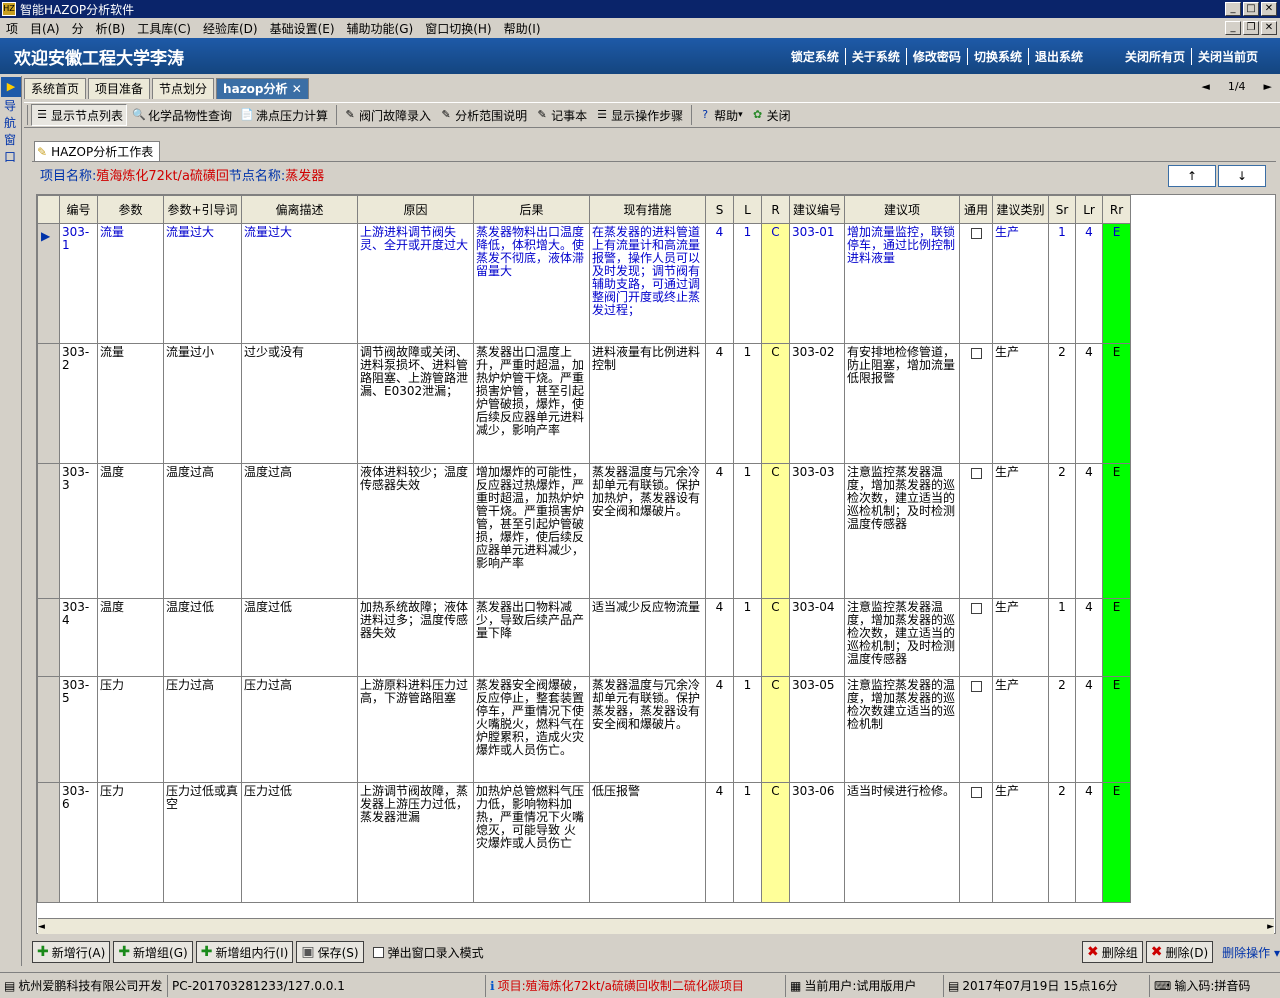 This screenshot has height=998, width=1280. Describe the element at coordinates (902, 283) in the screenshot. I see `cell-sug: 增加流量监控，联锁停车，通过比例控制进料液量` at that location.